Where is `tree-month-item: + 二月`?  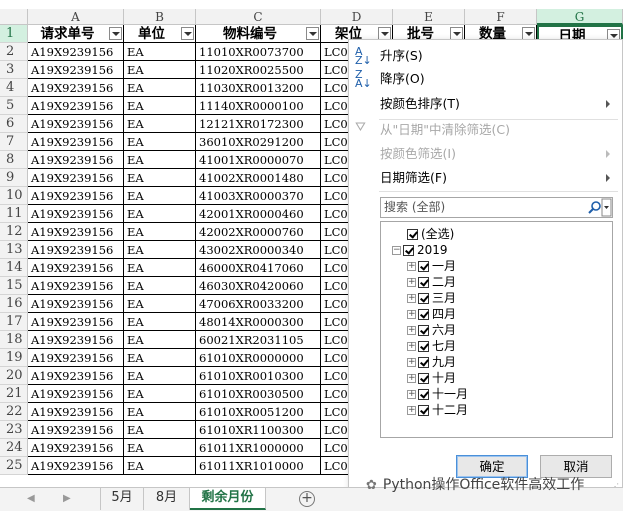 tree-month-item: + 二月 is located at coordinates (431, 282).